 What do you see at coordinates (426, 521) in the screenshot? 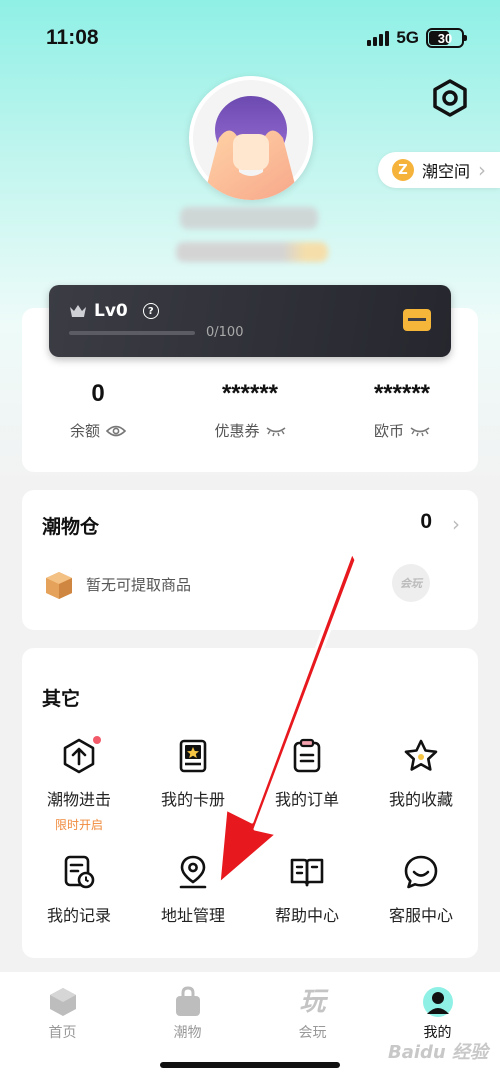
I see `warehouse-count: 0` at bounding box center [426, 521].